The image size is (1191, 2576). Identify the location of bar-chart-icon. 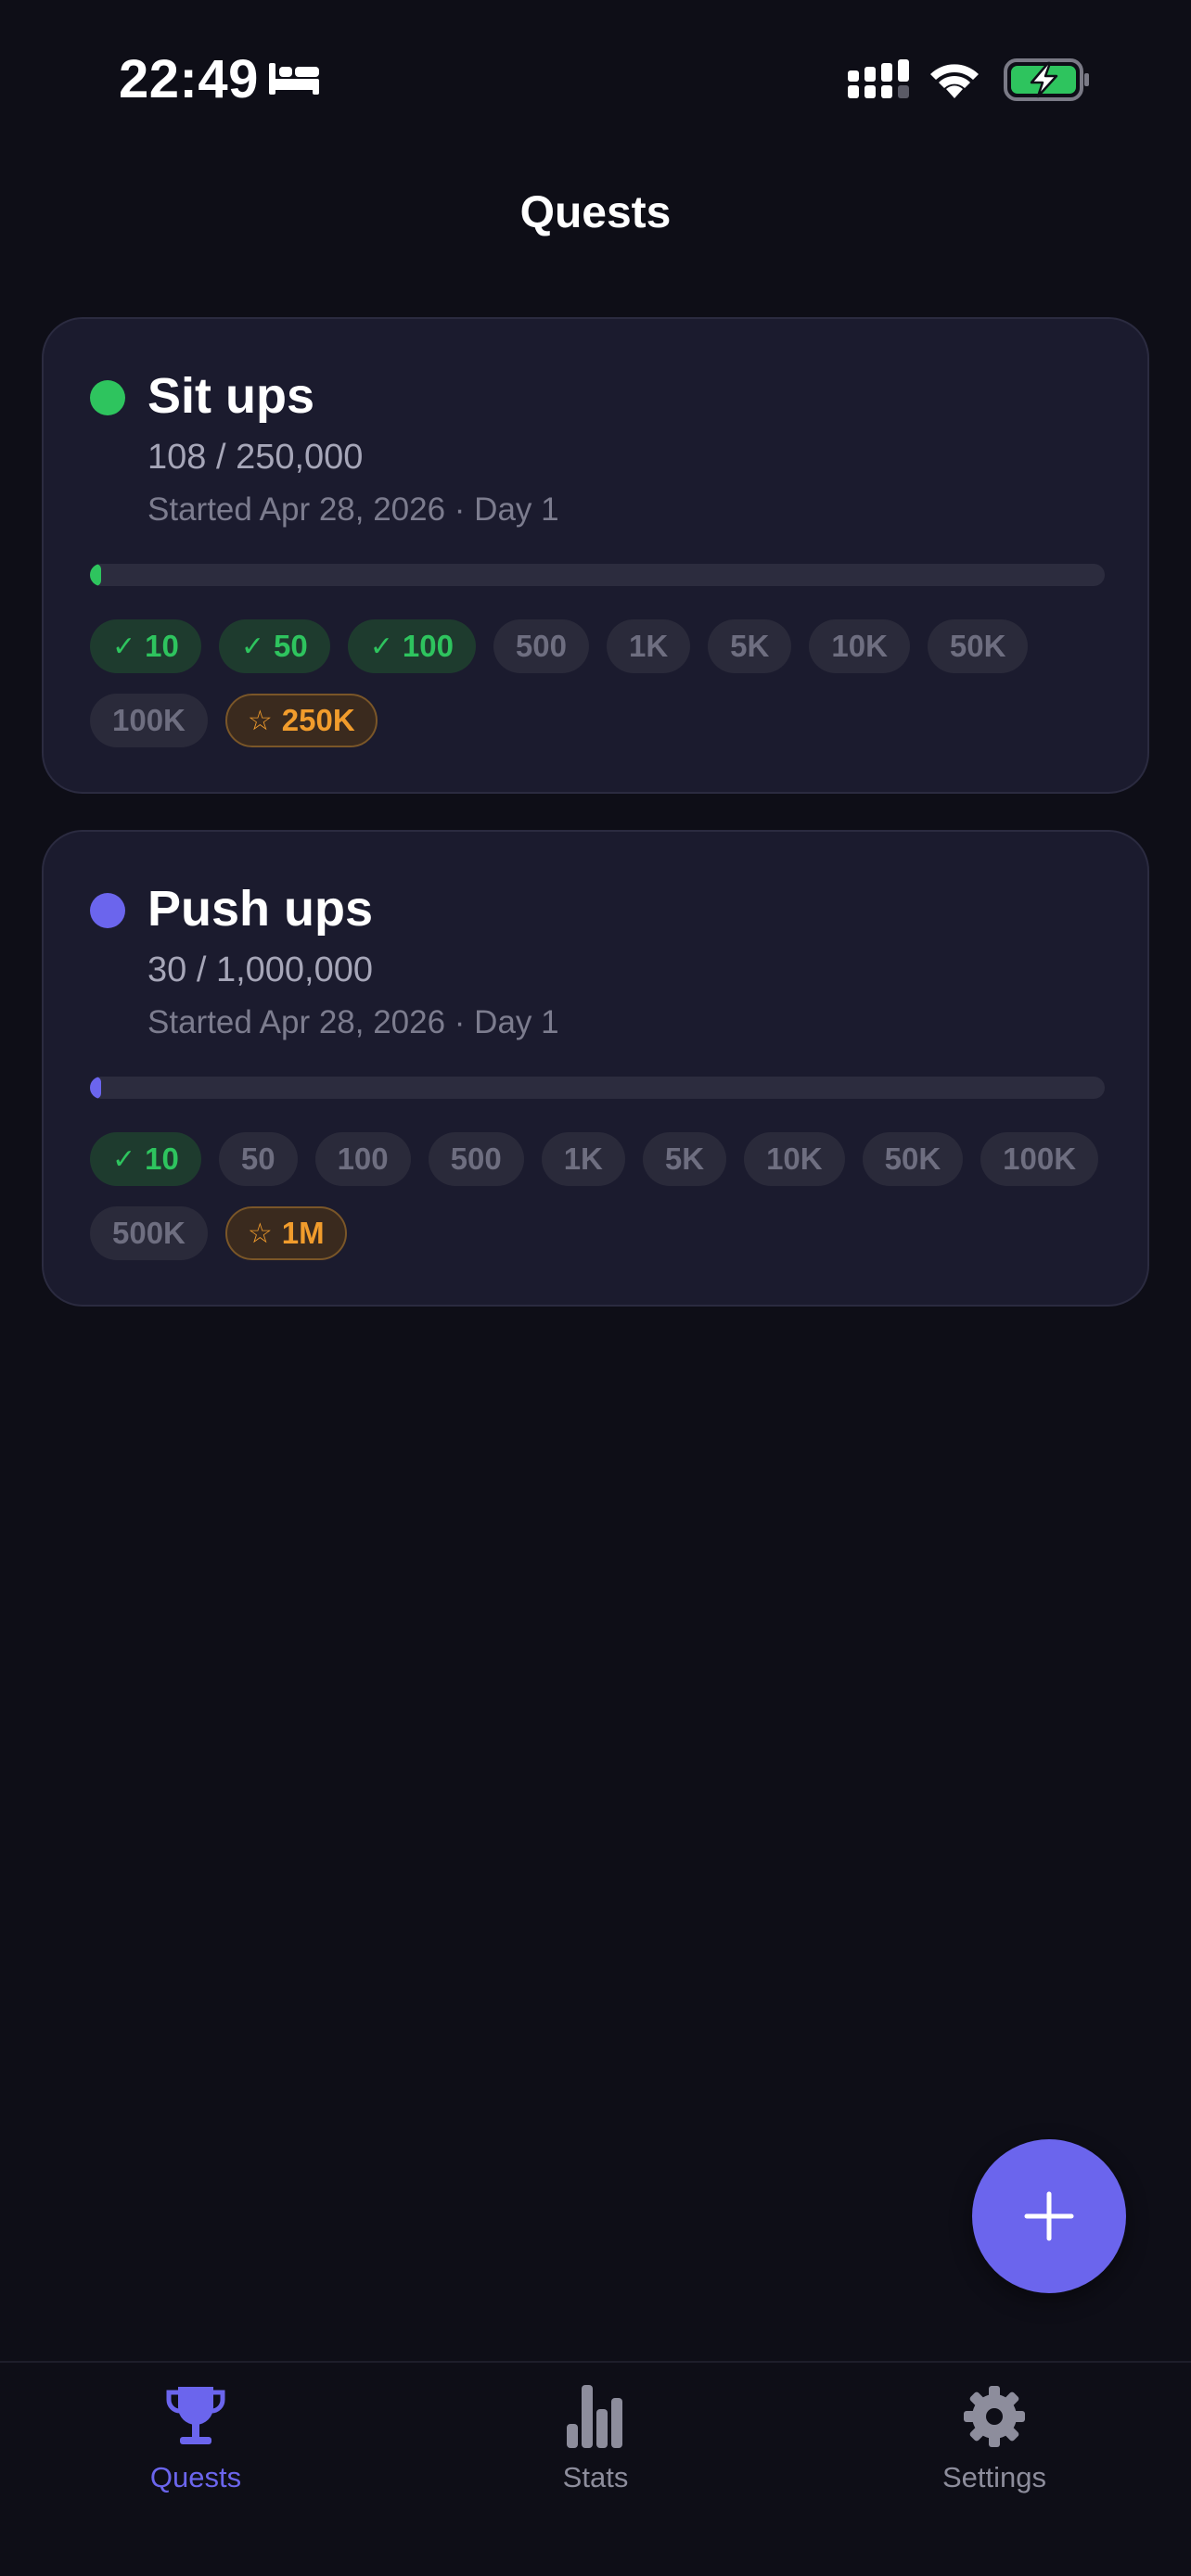
(594, 2417).